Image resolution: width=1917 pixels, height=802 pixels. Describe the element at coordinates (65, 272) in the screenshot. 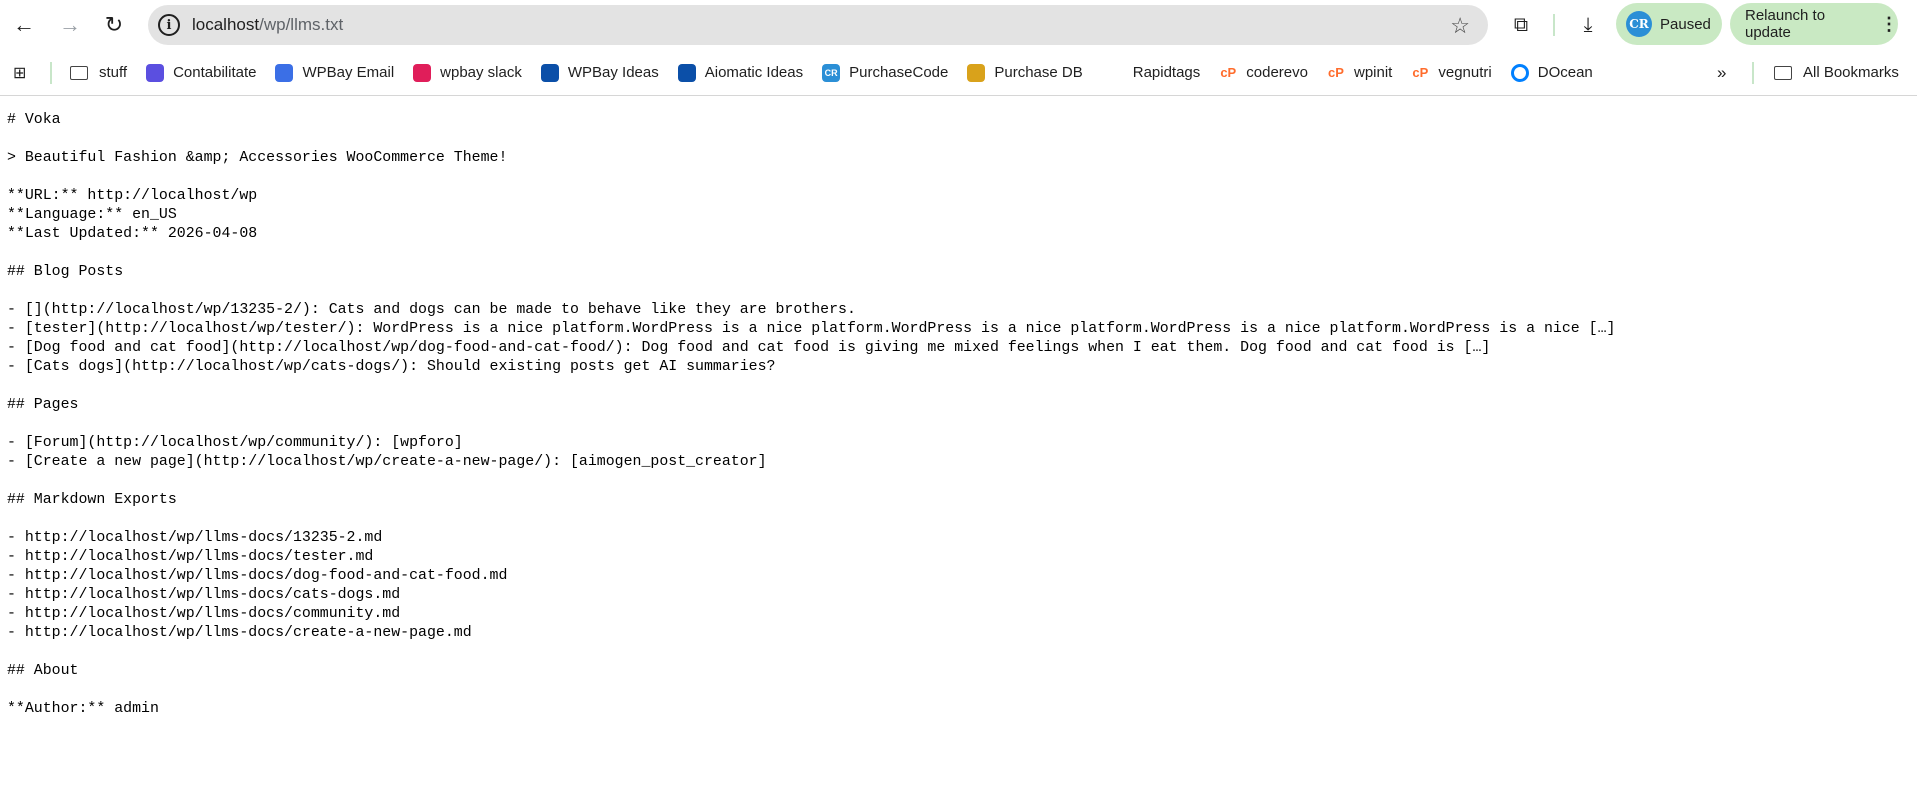

I see `heading-line: ## Blog Posts` at that location.